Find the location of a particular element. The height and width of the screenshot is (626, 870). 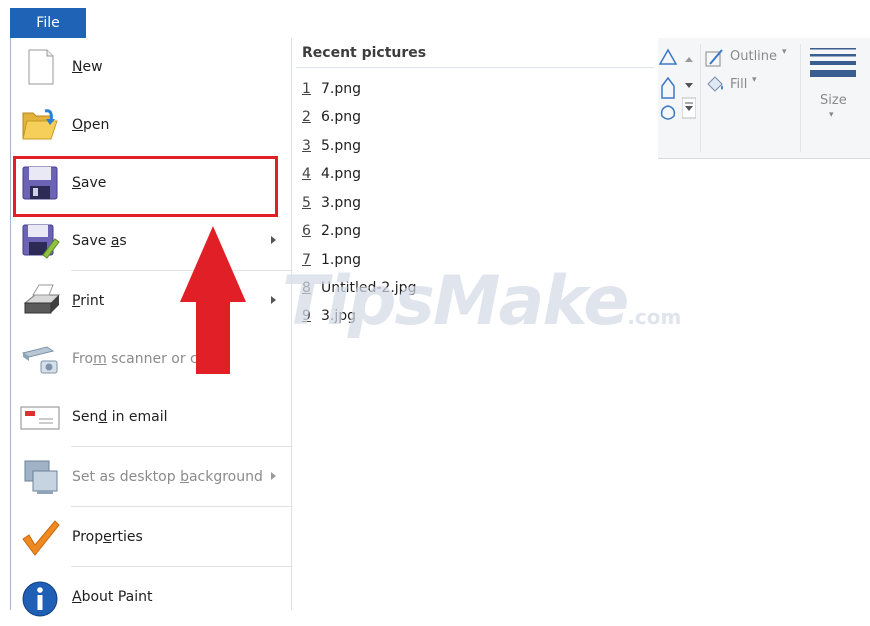

menu-item-label: Save as is located at coordinates (99, 241).